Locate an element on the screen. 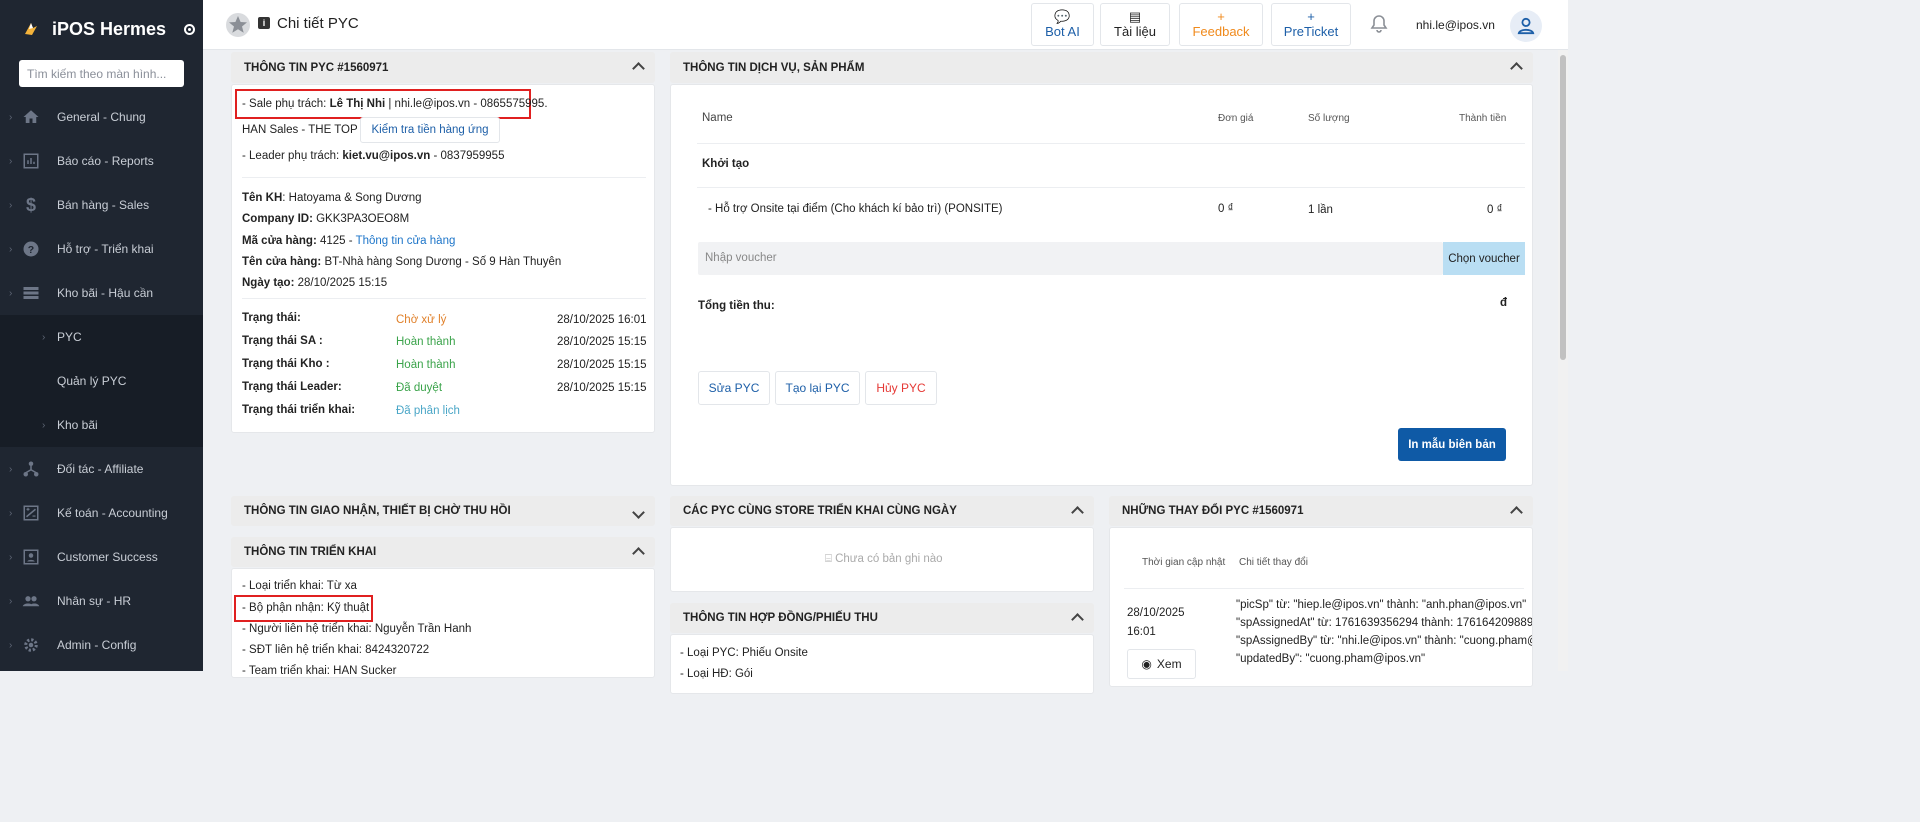  view-label: Xem is located at coordinates (1169, 664).